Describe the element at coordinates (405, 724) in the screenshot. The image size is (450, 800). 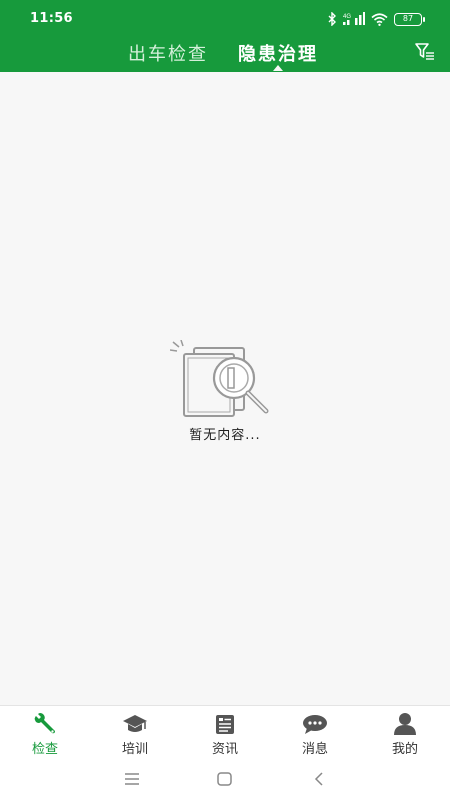
I see `user-icon` at that location.